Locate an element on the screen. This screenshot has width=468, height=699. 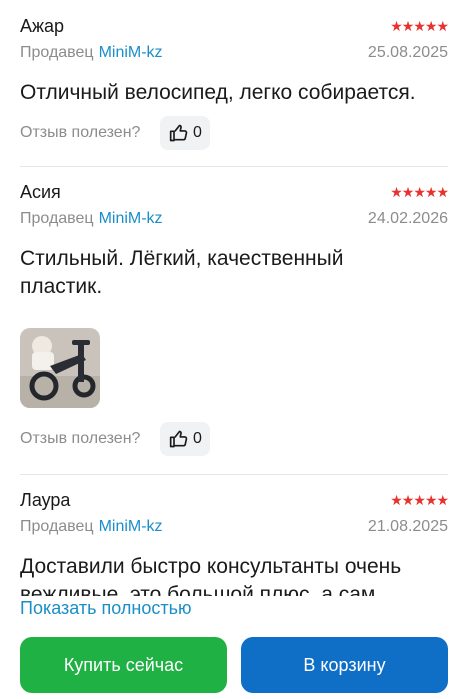
review-date: 24.02.2026 is located at coordinates (407, 218).